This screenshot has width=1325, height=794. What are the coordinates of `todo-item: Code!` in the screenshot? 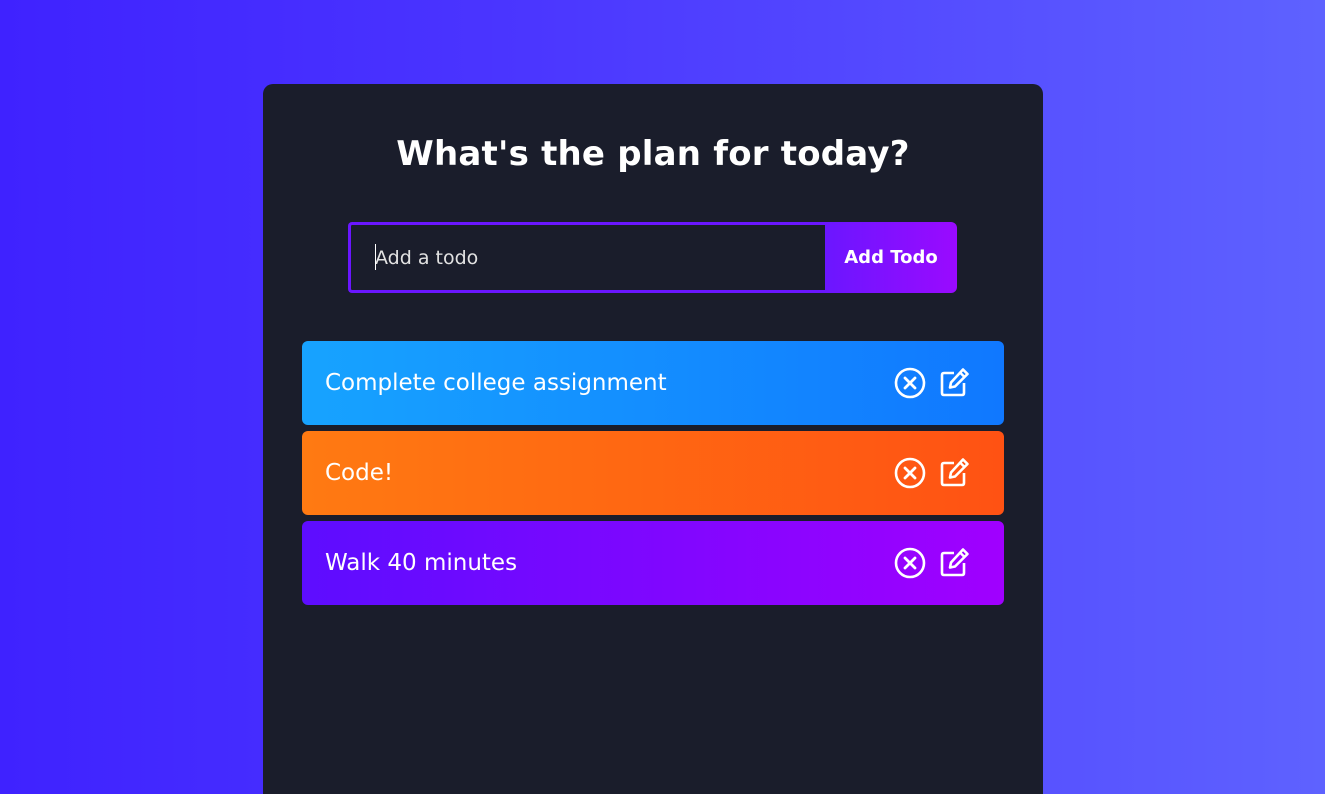 It's located at (653, 473).